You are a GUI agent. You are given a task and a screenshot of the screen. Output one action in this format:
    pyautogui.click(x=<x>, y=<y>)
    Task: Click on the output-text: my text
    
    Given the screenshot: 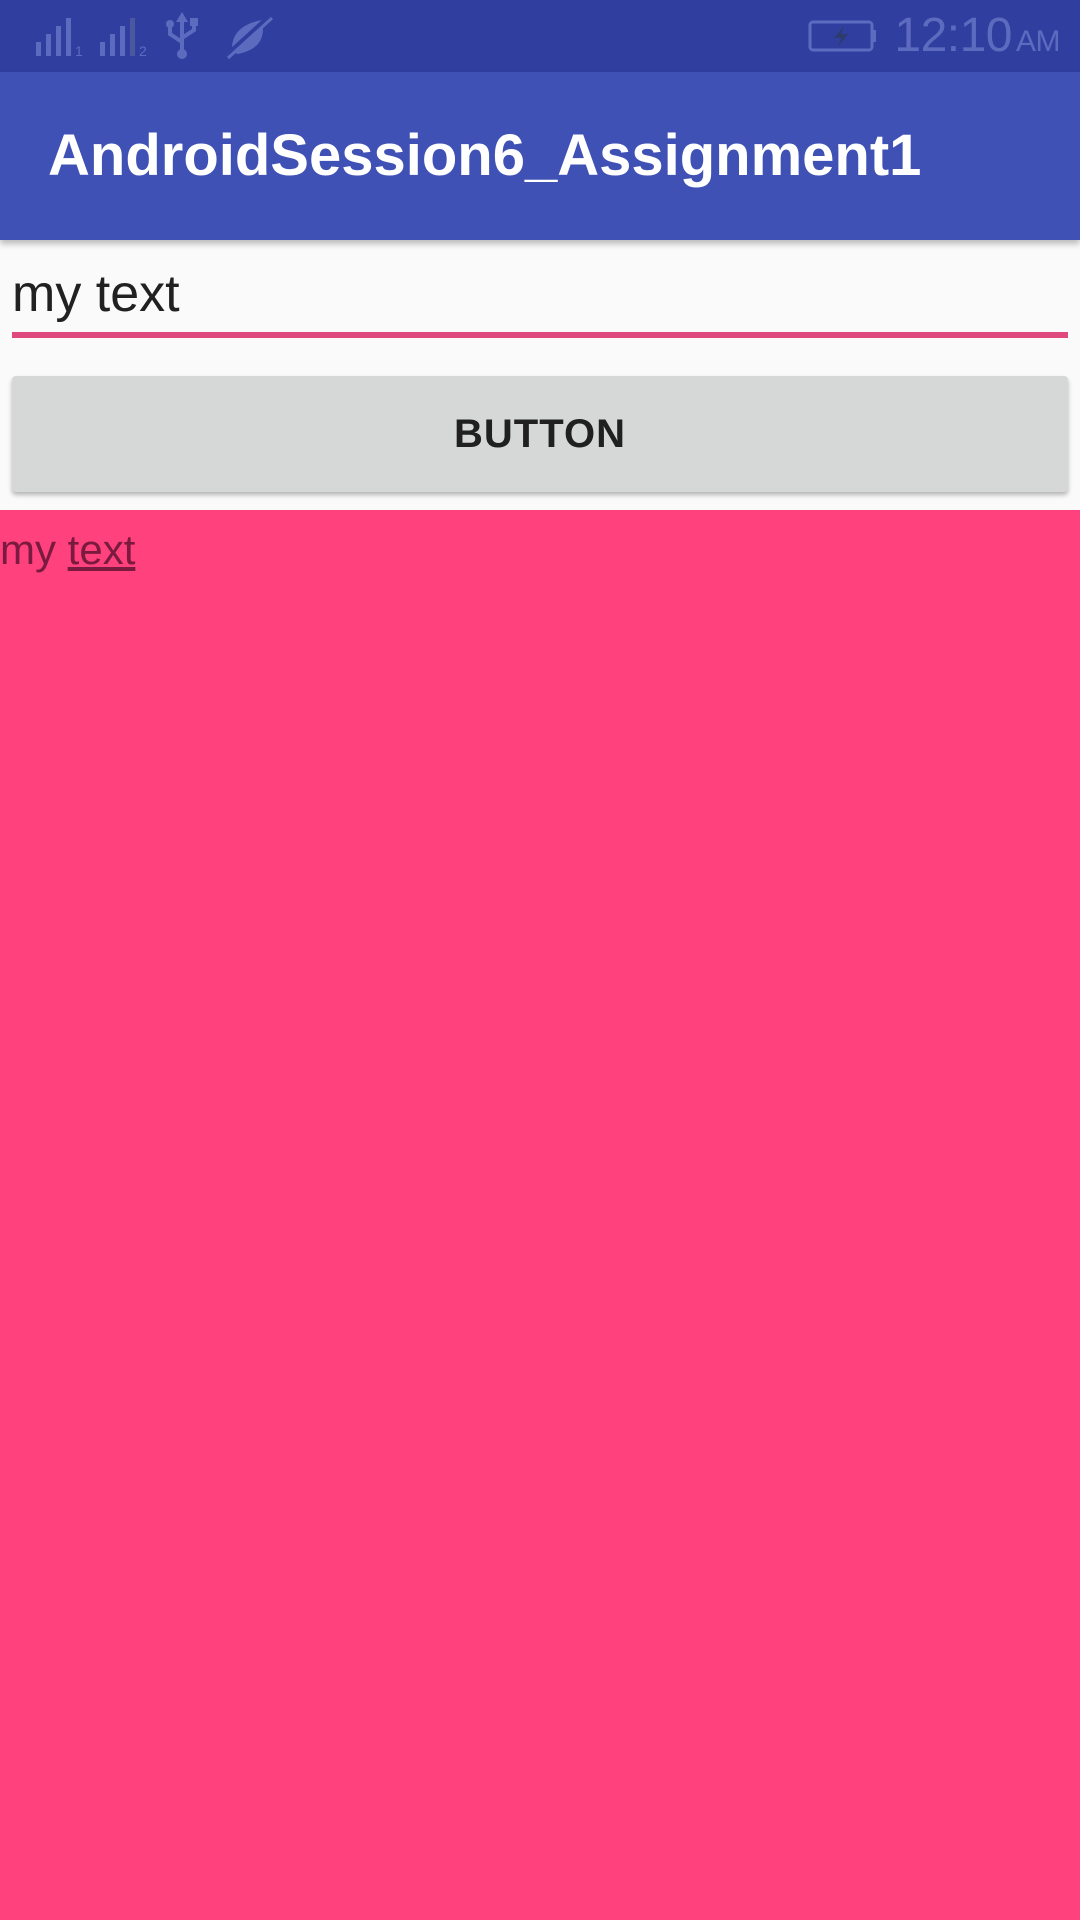 What is the action you would take?
    pyautogui.click(x=67, y=550)
    